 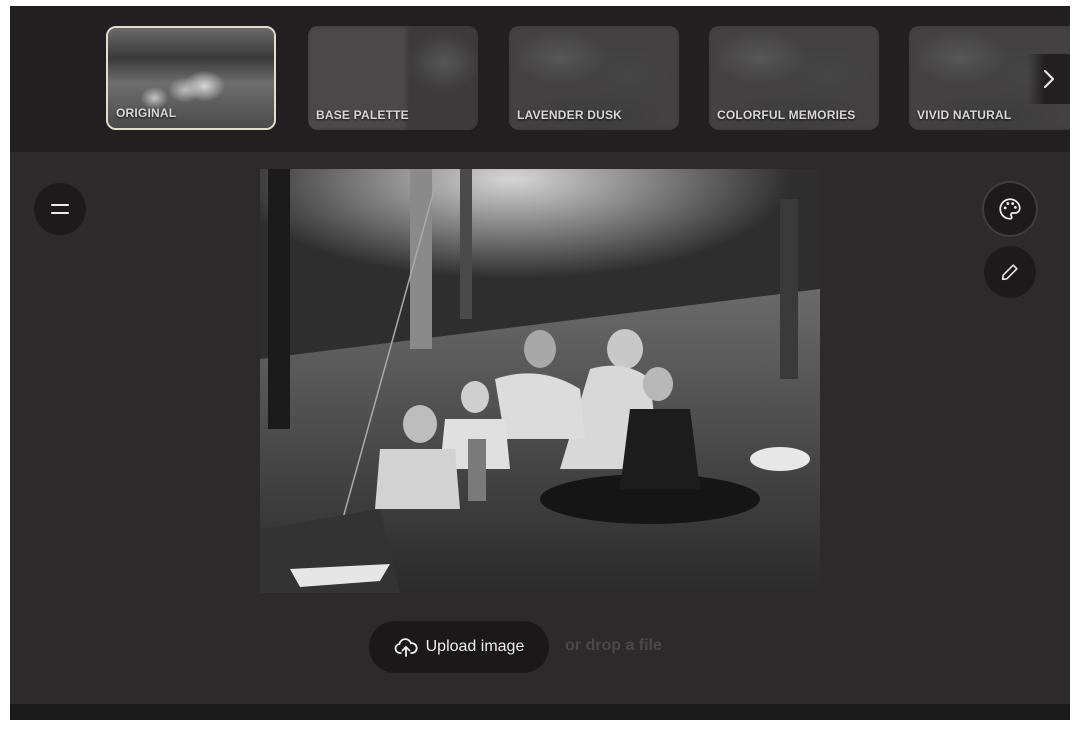 I want to click on upload-image-button: Upload image, so click(x=459, y=647).